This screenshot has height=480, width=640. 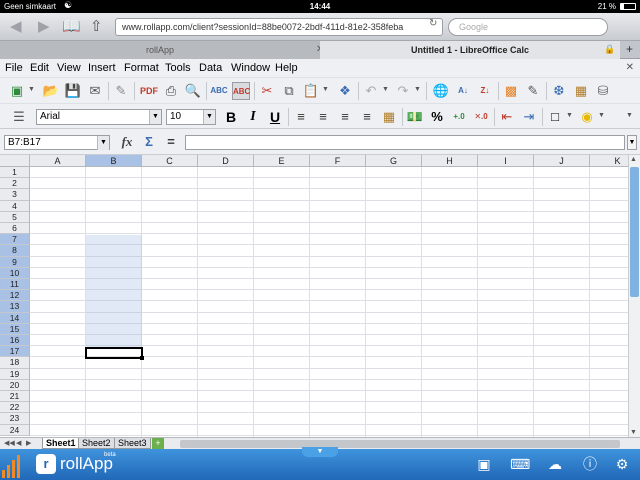 What do you see at coordinates (485, 91) in the screenshot?
I see `sort-descending-icon: Z↓` at bounding box center [485, 91].